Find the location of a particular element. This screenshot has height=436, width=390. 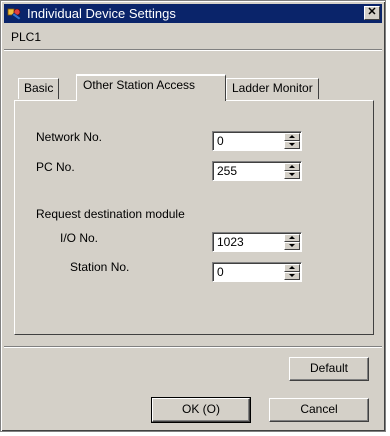

io-no-value: 1023 is located at coordinates (230, 242).